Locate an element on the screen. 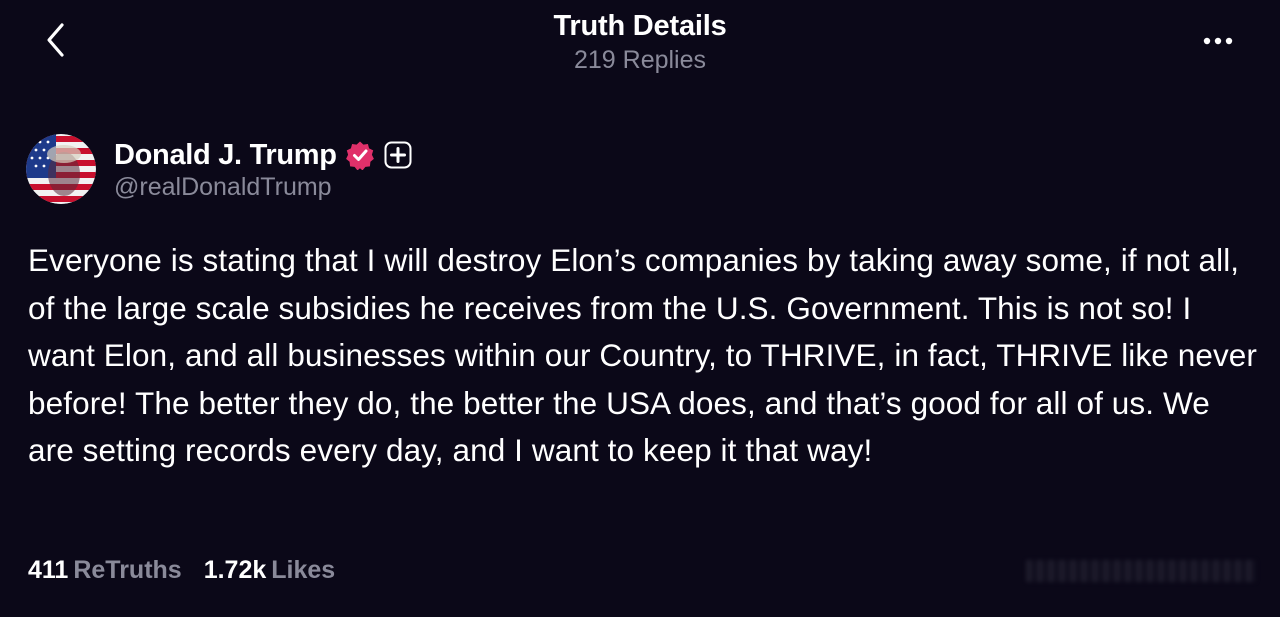 This screenshot has width=1280, height=617. page-header: Truth Details 219 Replies is located at coordinates (640, 42).